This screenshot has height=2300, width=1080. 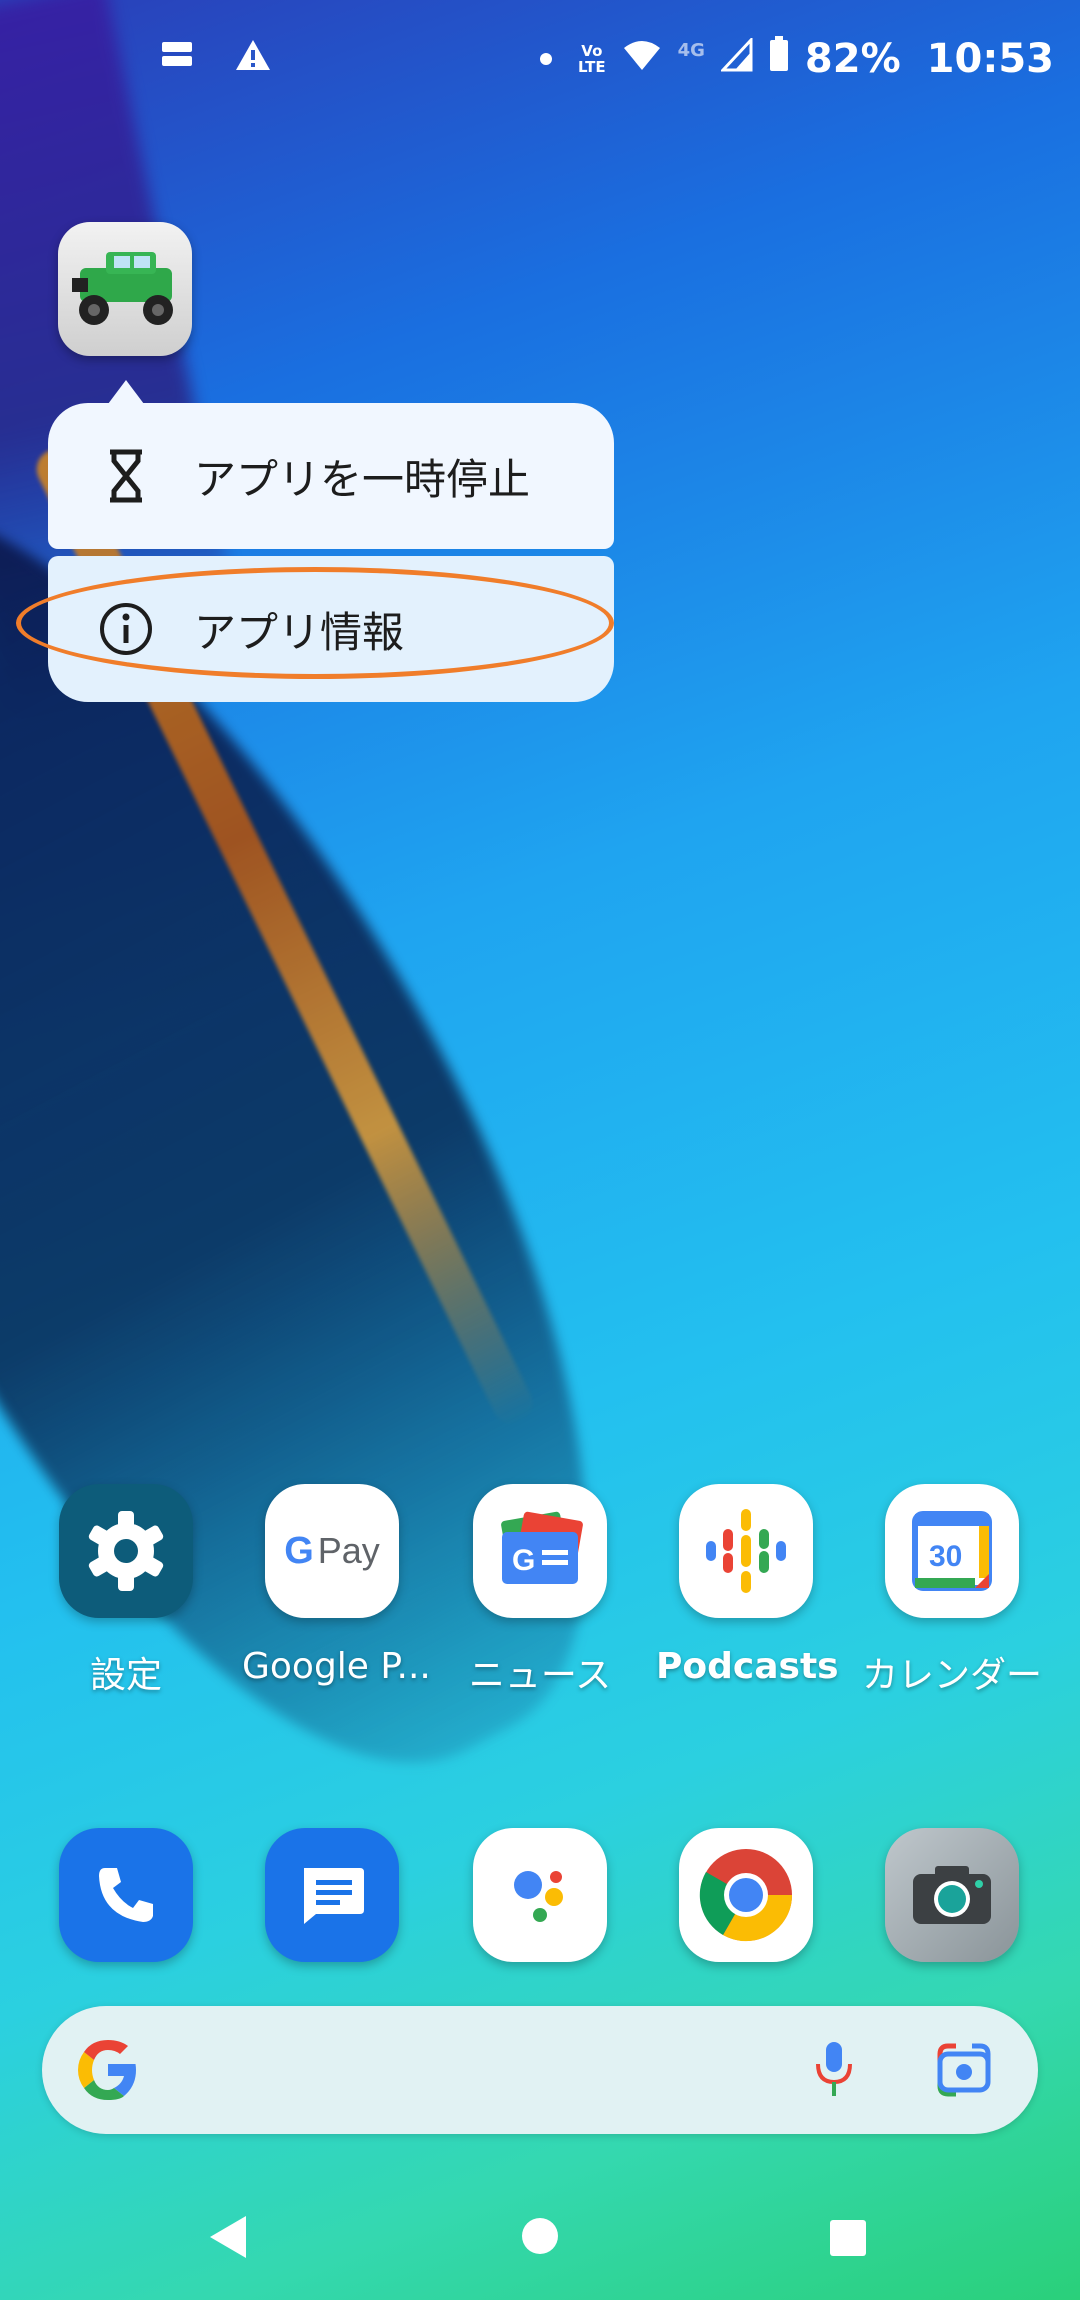 I want to click on menu-item-pause-app: アプリを一時停止, so click(x=331, y=476).